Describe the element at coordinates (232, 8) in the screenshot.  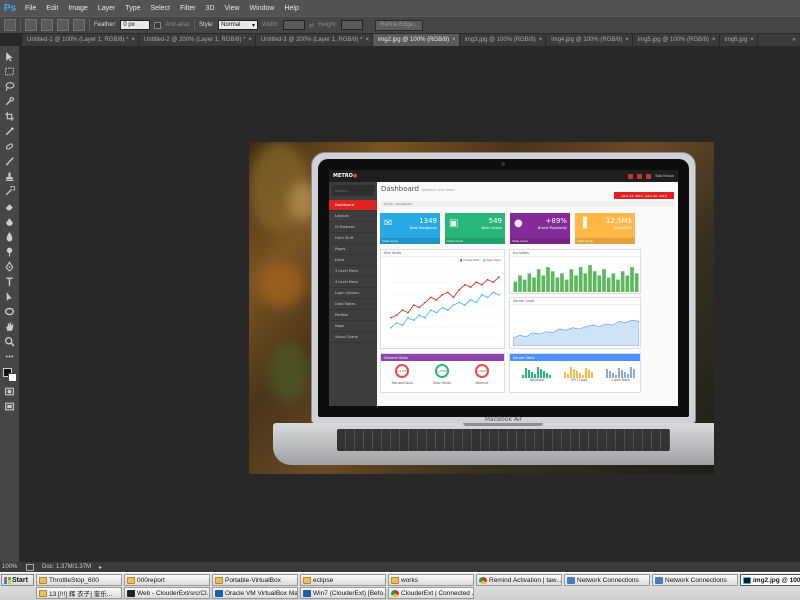
I see `menu-view: View` at that location.